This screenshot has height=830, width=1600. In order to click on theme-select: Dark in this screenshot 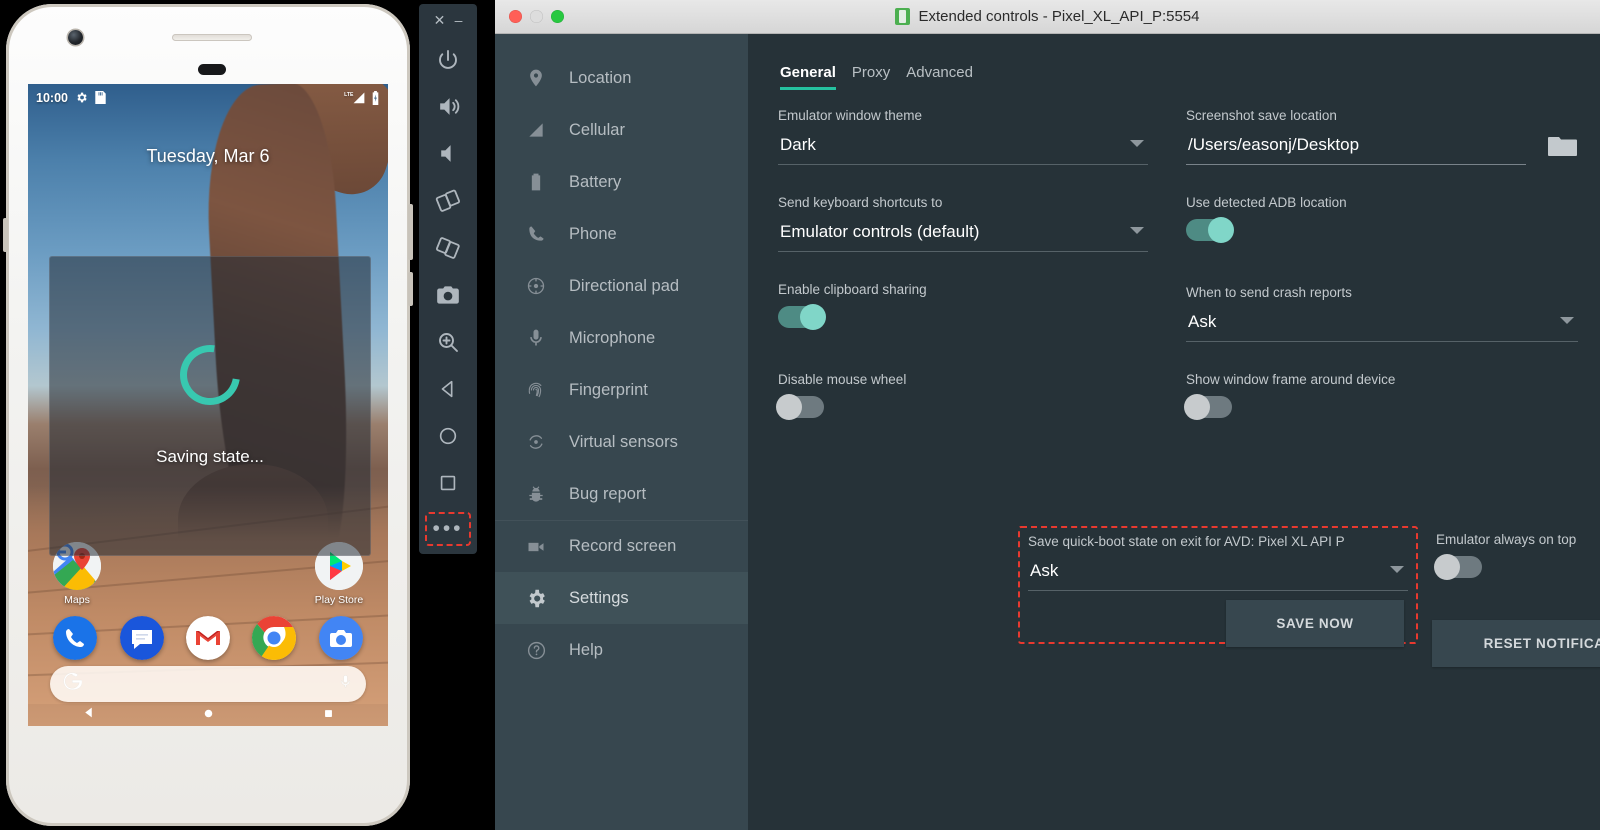, I will do `click(963, 148)`.